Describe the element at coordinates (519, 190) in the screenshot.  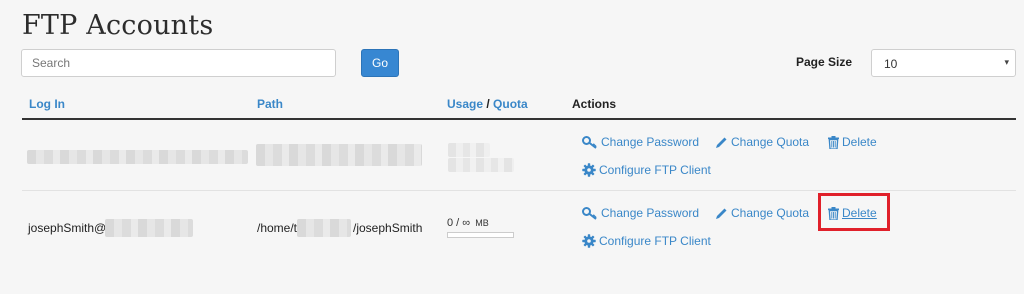
I see `row-divider` at that location.